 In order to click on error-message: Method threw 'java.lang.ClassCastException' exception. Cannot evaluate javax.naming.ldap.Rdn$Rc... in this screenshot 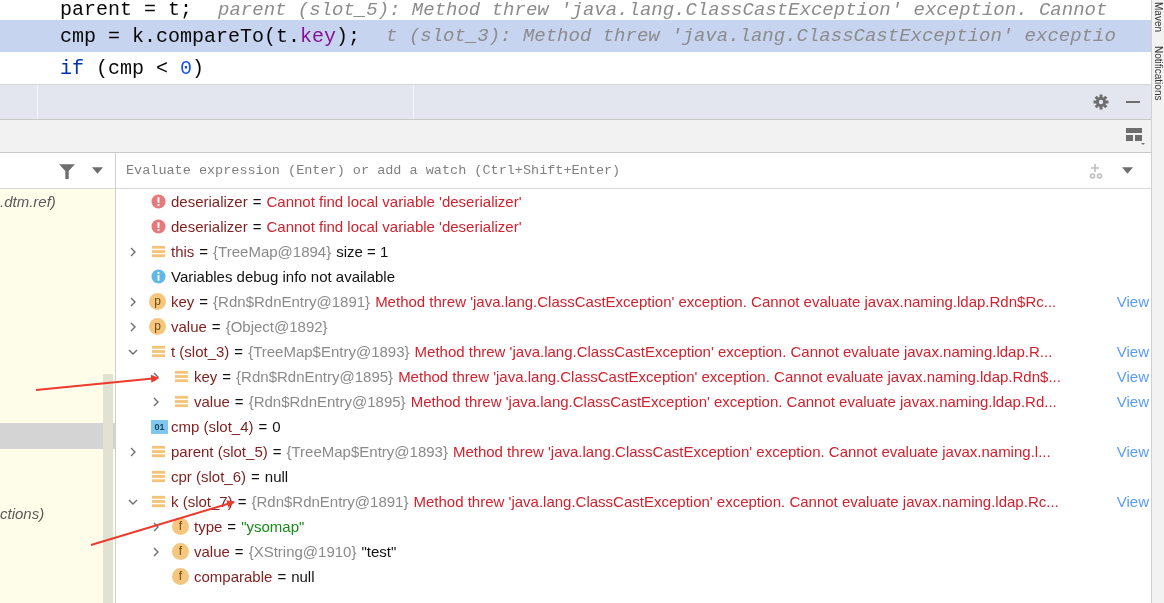, I will do `click(716, 301)`.